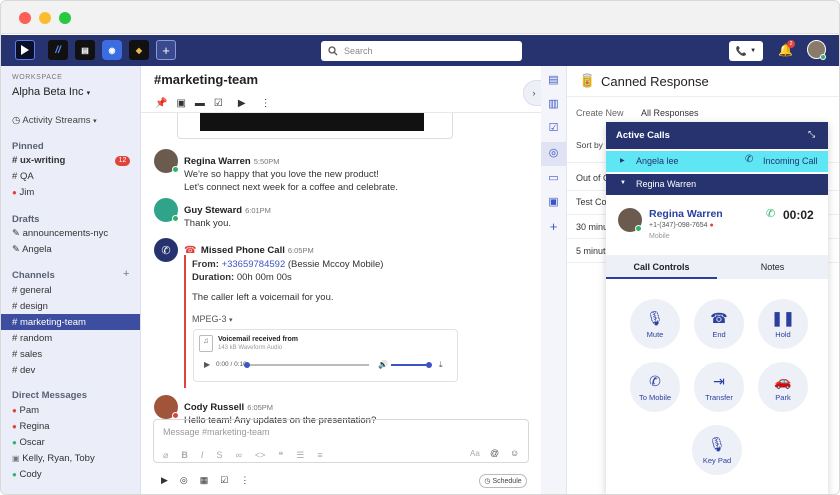 This screenshot has width=840, height=495. Describe the element at coordinates (719, 380) in the screenshot. I see `transfer-icon: ⇥` at that location.